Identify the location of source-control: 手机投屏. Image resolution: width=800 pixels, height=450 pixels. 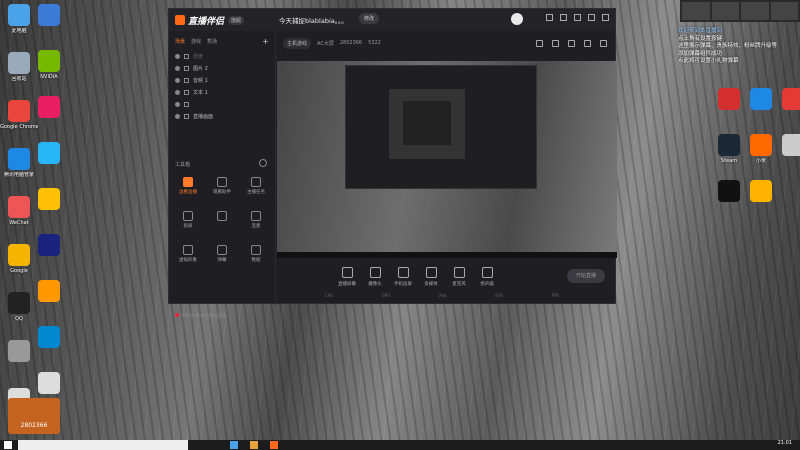
(403, 277).